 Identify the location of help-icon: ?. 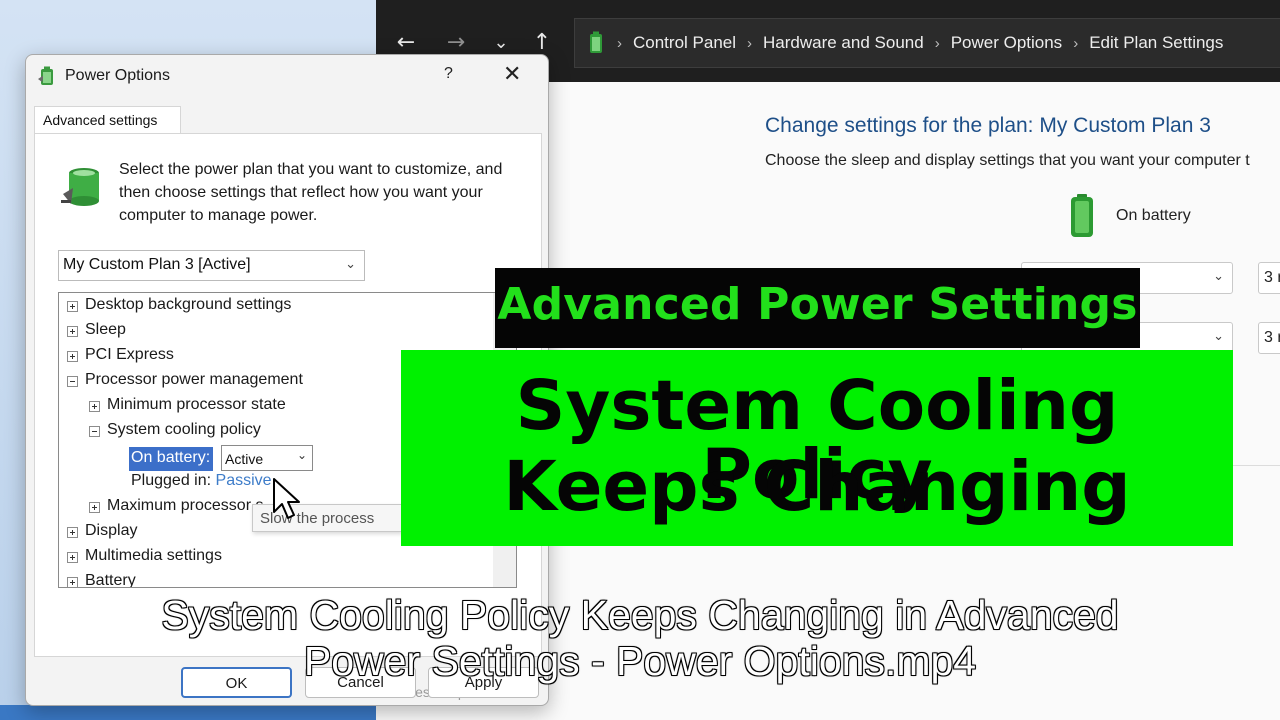
(448, 74).